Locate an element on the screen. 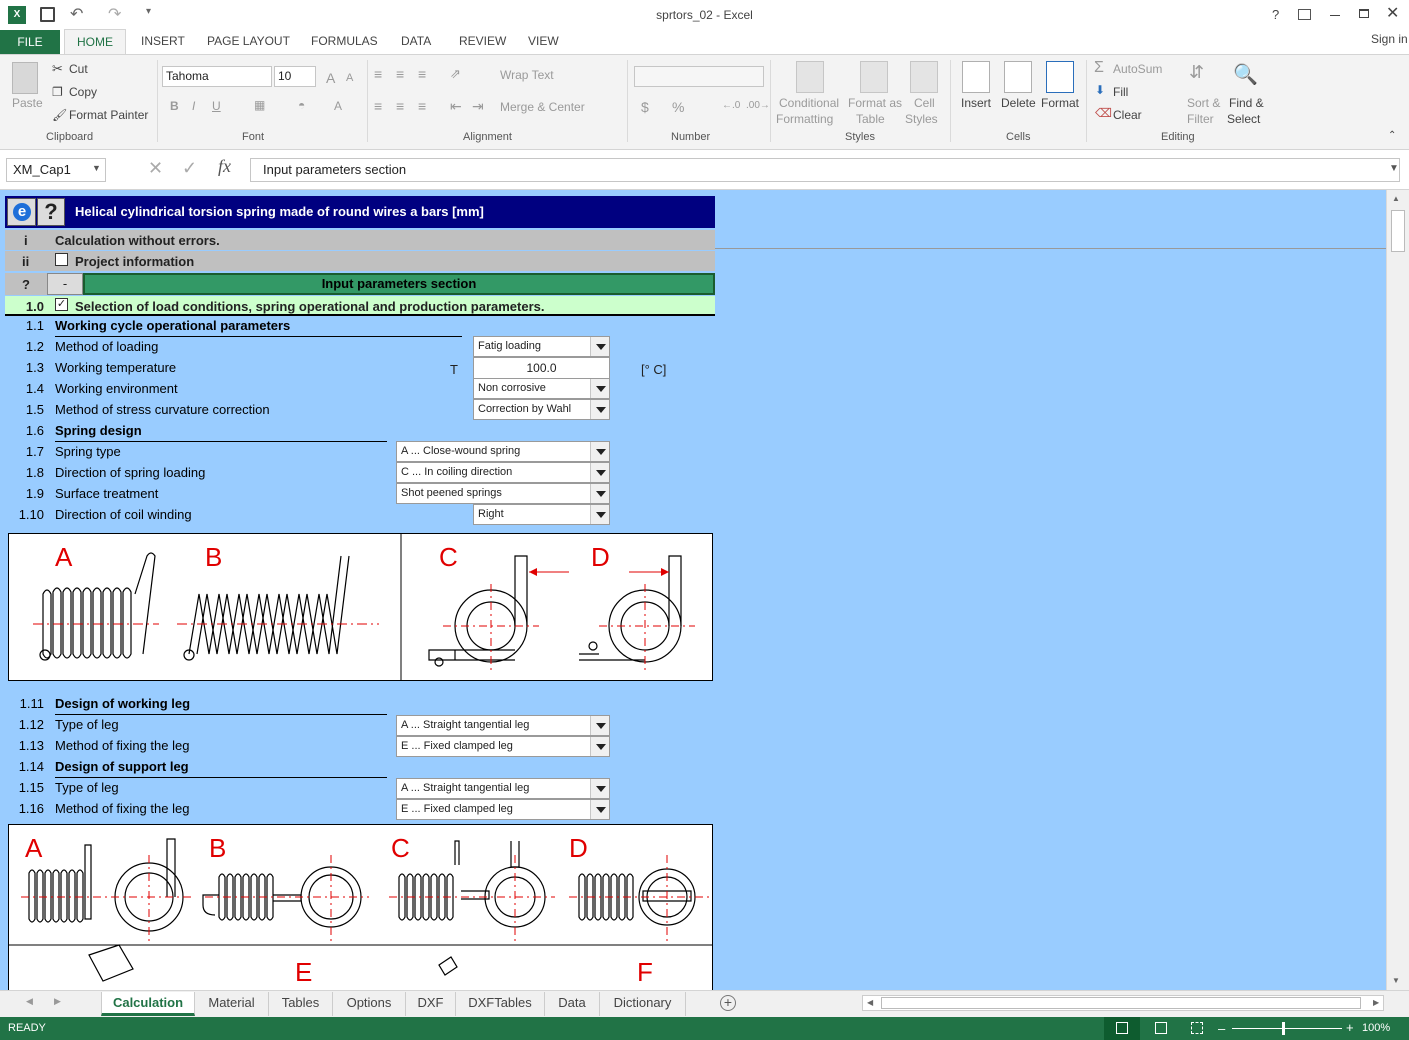 The image size is (1409, 1040). working-leg-fixing-dropdown: E ... Fixed clamped leg is located at coordinates (503, 746).